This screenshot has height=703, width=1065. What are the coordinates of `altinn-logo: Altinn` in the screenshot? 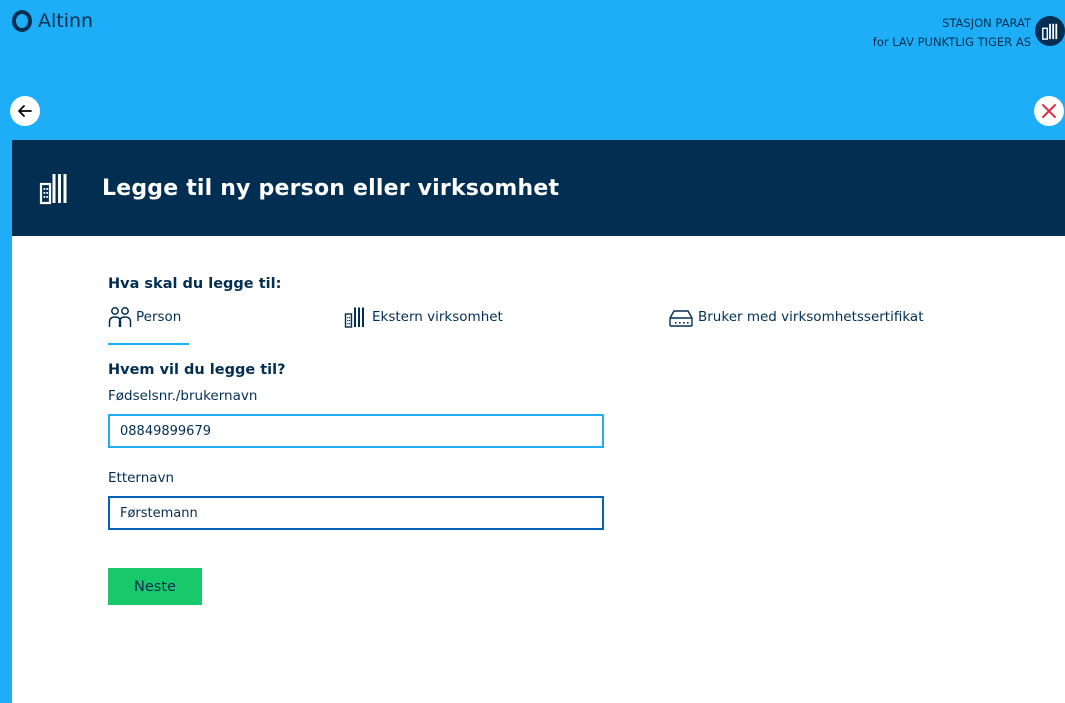 It's located at (52, 21).